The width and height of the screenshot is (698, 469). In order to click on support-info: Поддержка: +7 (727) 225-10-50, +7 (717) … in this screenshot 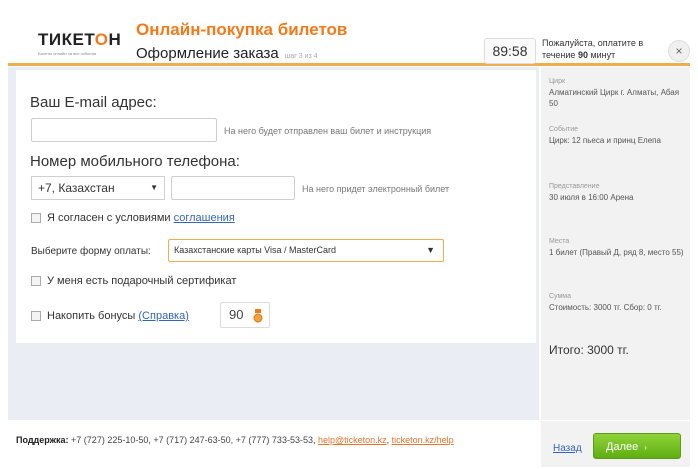, I will do `click(235, 440)`.